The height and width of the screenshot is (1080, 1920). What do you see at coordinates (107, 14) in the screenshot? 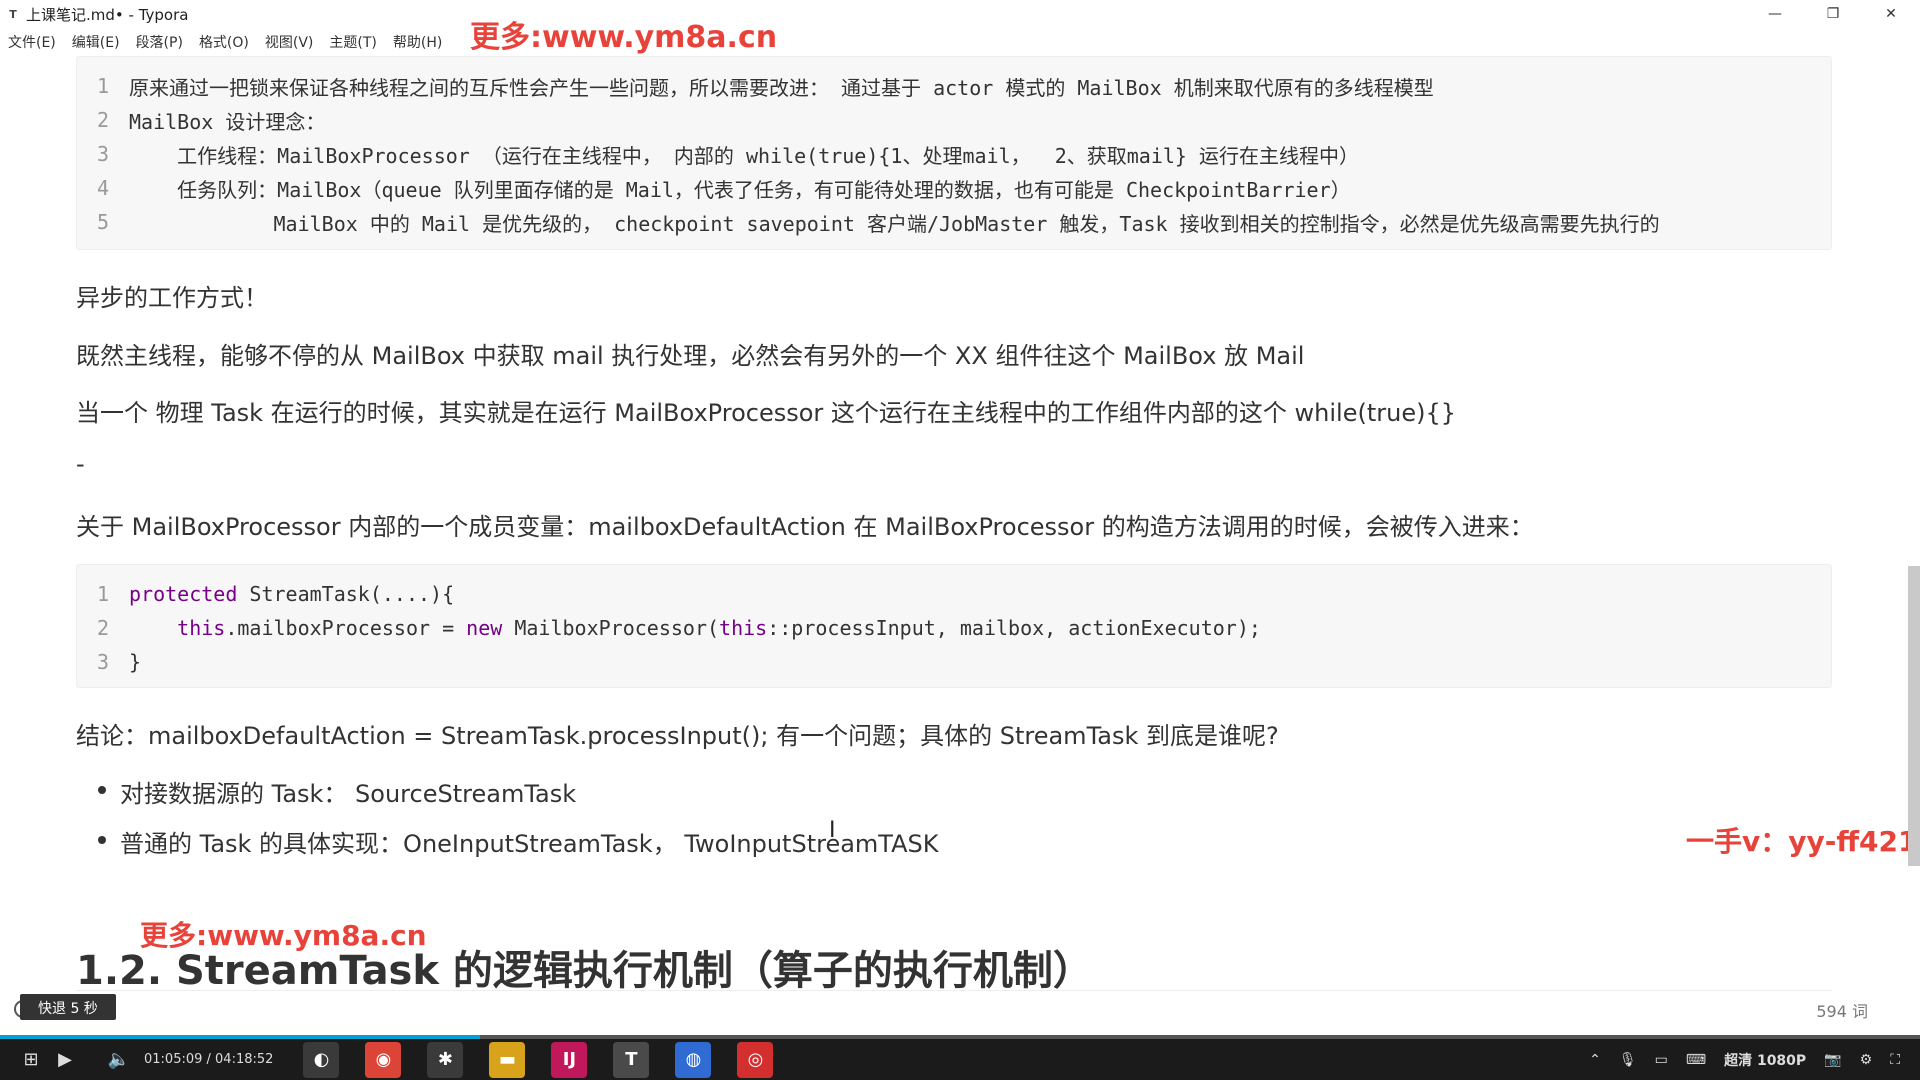
I see `window-title: 上课笔记.md• - Typora` at bounding box center [107, 14].